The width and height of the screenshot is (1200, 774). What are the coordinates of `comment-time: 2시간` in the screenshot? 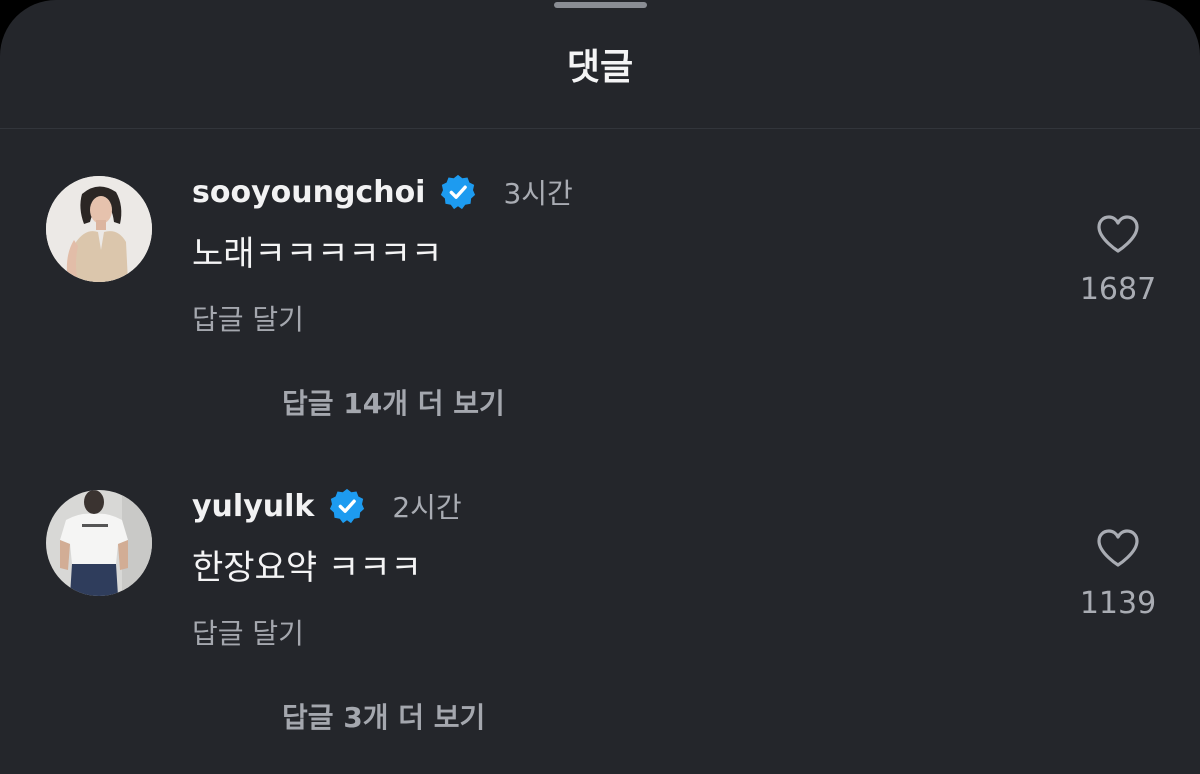 It's located at (427, 507).